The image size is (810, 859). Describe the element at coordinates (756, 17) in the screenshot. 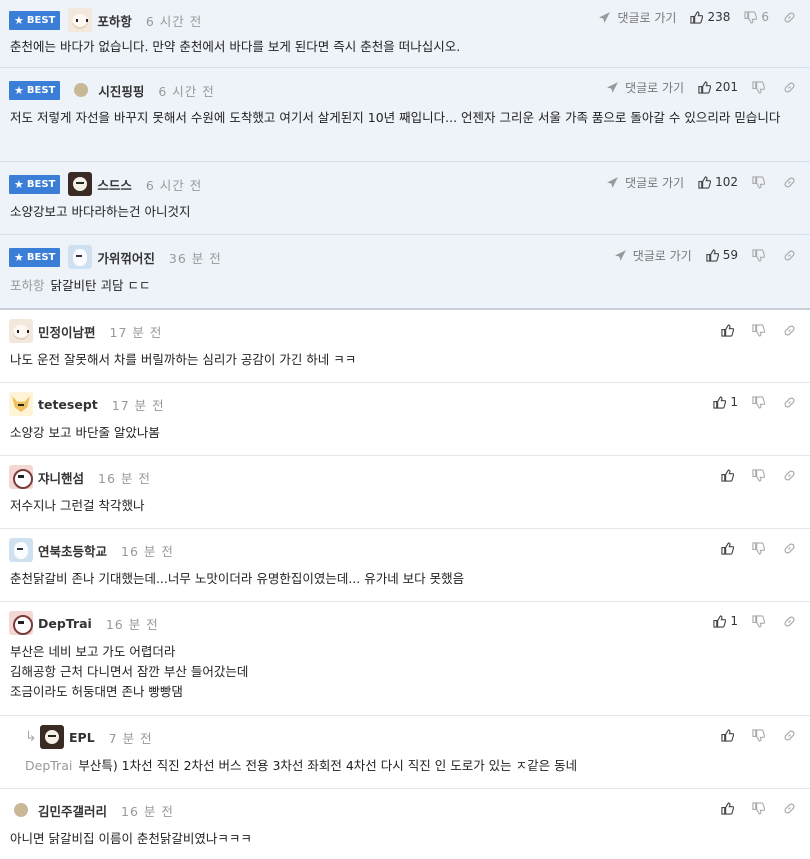

I see `downvote-button: 6` at that location.